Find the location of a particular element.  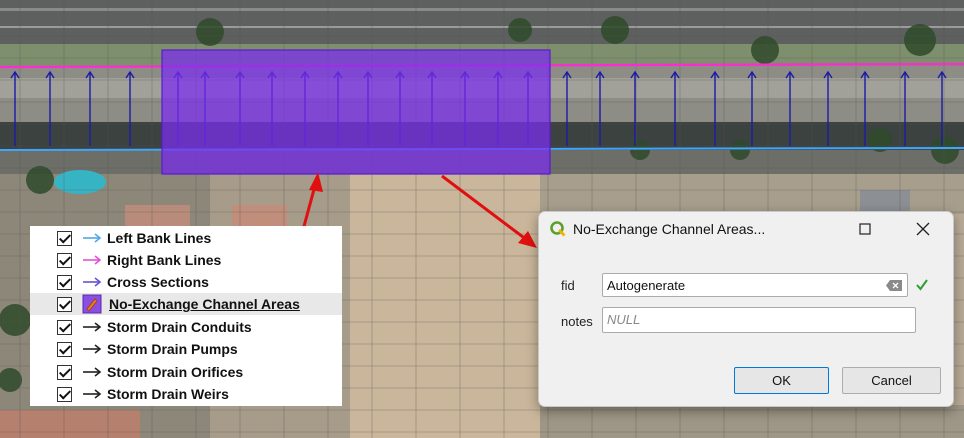

layer-label: Storm Drain Orifices is located at coordinates (175, 372).